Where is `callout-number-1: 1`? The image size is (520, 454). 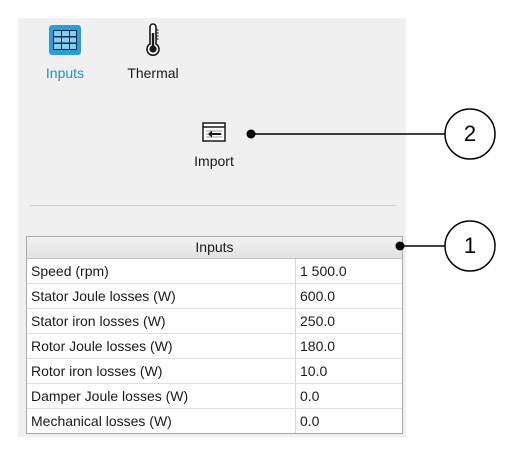
callout-number-1: 1 is located at coordinates (470, 245).